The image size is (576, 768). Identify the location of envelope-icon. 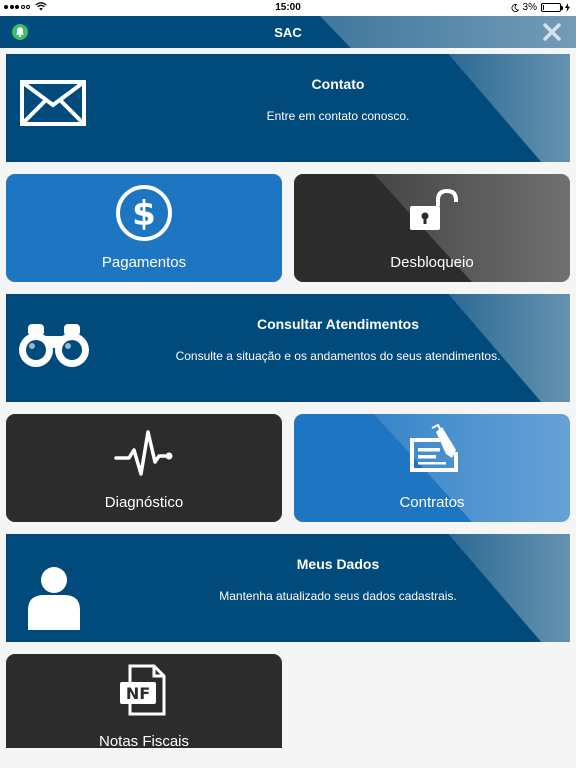
(53, 103).